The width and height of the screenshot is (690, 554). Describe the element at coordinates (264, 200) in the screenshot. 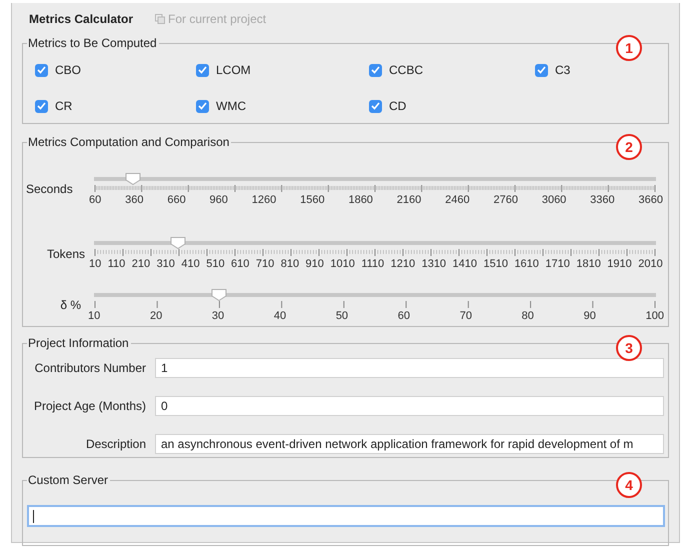

I see `tick-label: 1260` at that location.